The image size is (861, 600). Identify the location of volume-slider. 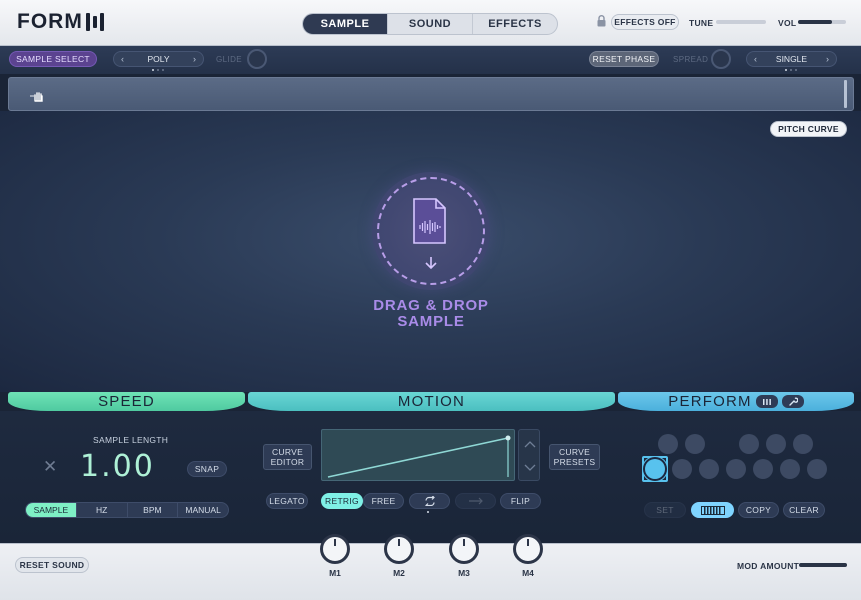
(822, 22).